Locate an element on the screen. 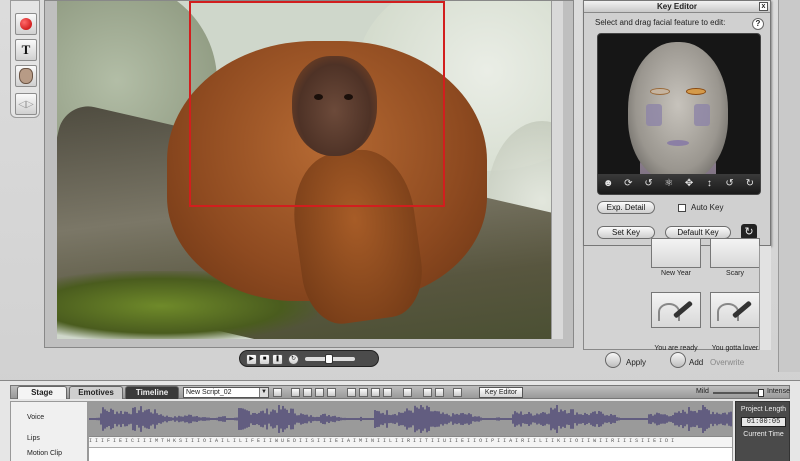 Image resolution: width=800 pixels, height=461 pixels. project-length-label: Project Length is located at coordinates (763, 409).